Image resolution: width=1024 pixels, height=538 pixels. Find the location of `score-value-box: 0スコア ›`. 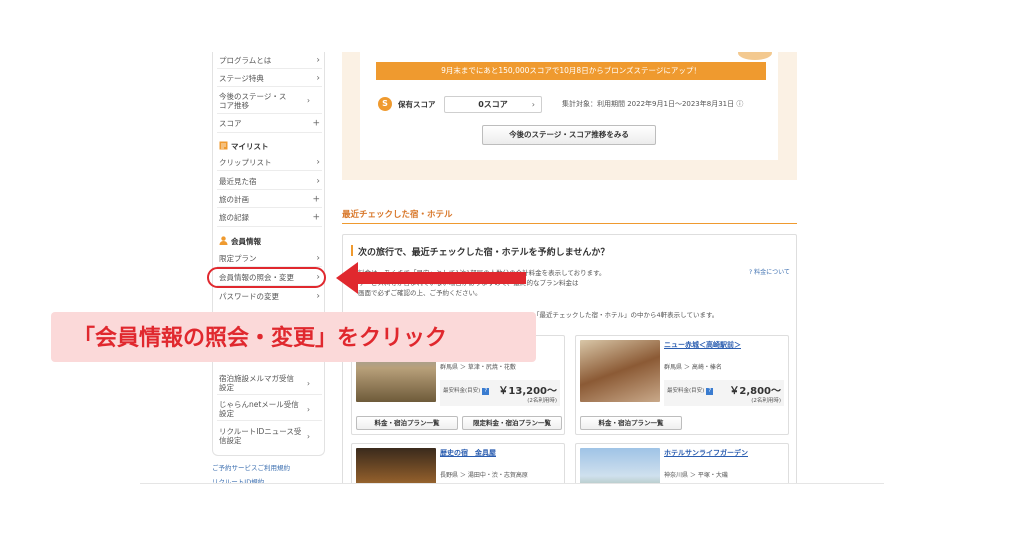

score-value-box: 0スコア › is located at coordinates (493, 104).